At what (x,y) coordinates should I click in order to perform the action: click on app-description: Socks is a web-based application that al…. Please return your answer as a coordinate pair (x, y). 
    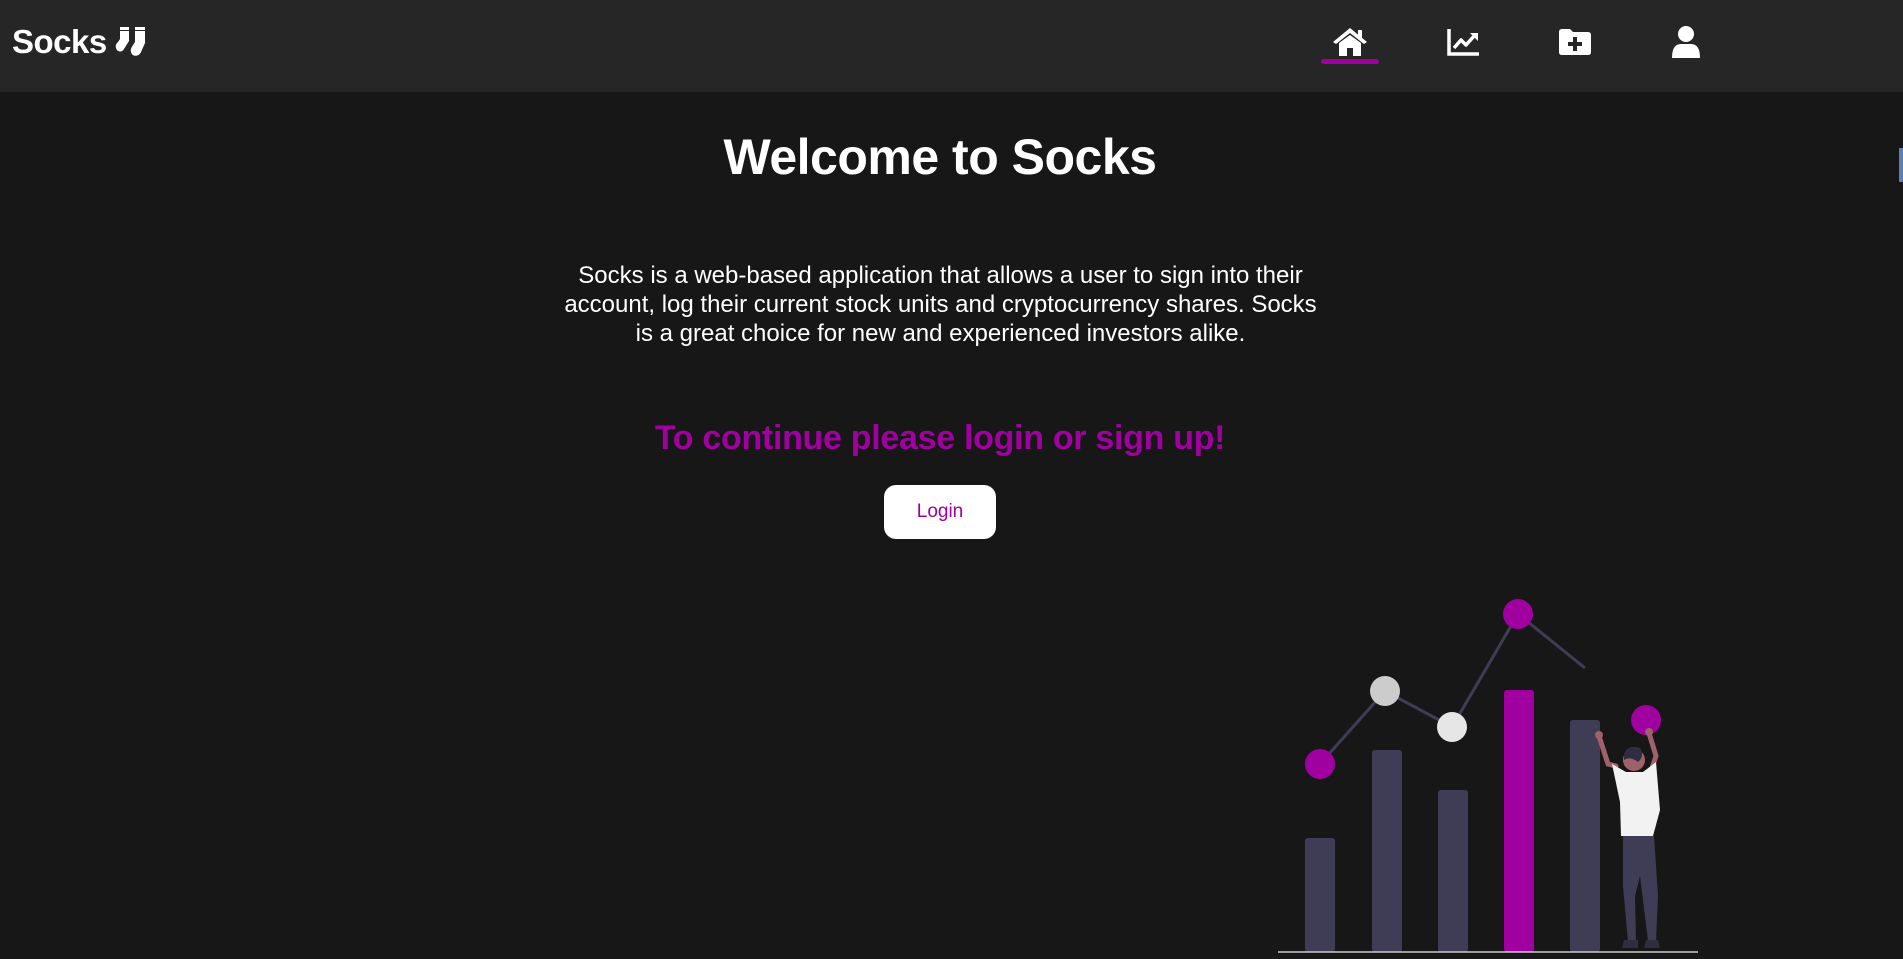
    Looking at the image, I should click on (940, 304).